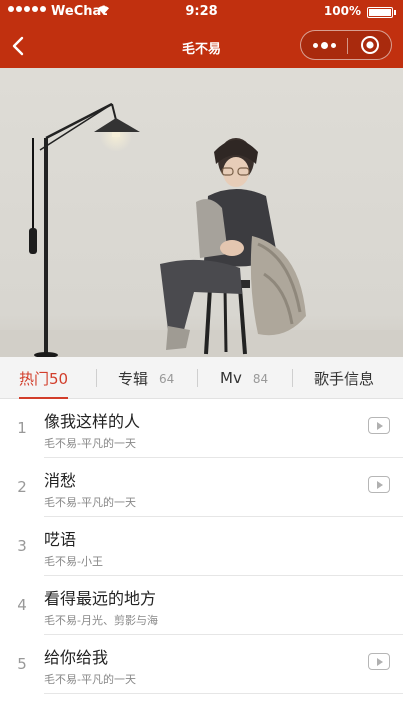 Image resolution: width=403 pixels, height=701 pixels. I want to click on song-info: 像我这样的人 毛不易-平凡的一天, so click(223, 428).